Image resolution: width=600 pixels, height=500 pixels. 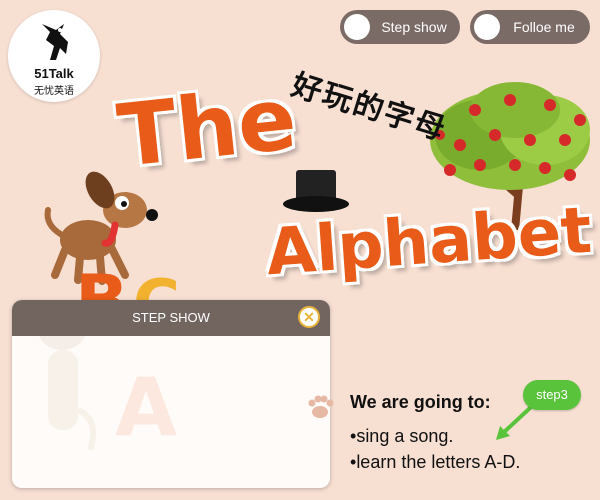 What do you see at coordinates (405, 436) in the screenshot?
I see `goal-text: sing a song.` at bounding box center [405, 436].